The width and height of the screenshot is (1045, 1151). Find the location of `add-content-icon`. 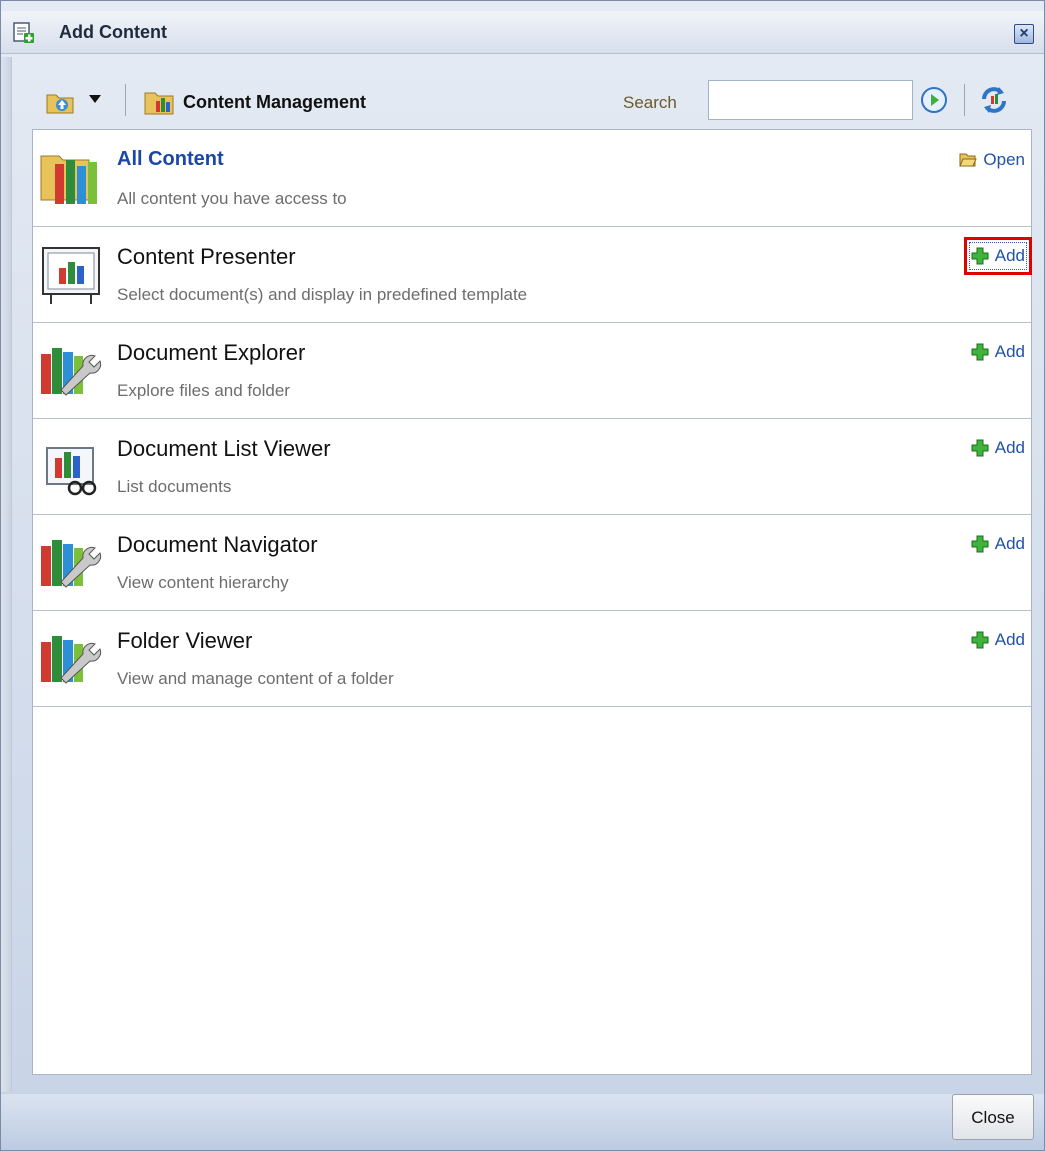

add-content-icon is located at coordinates (23, 32).